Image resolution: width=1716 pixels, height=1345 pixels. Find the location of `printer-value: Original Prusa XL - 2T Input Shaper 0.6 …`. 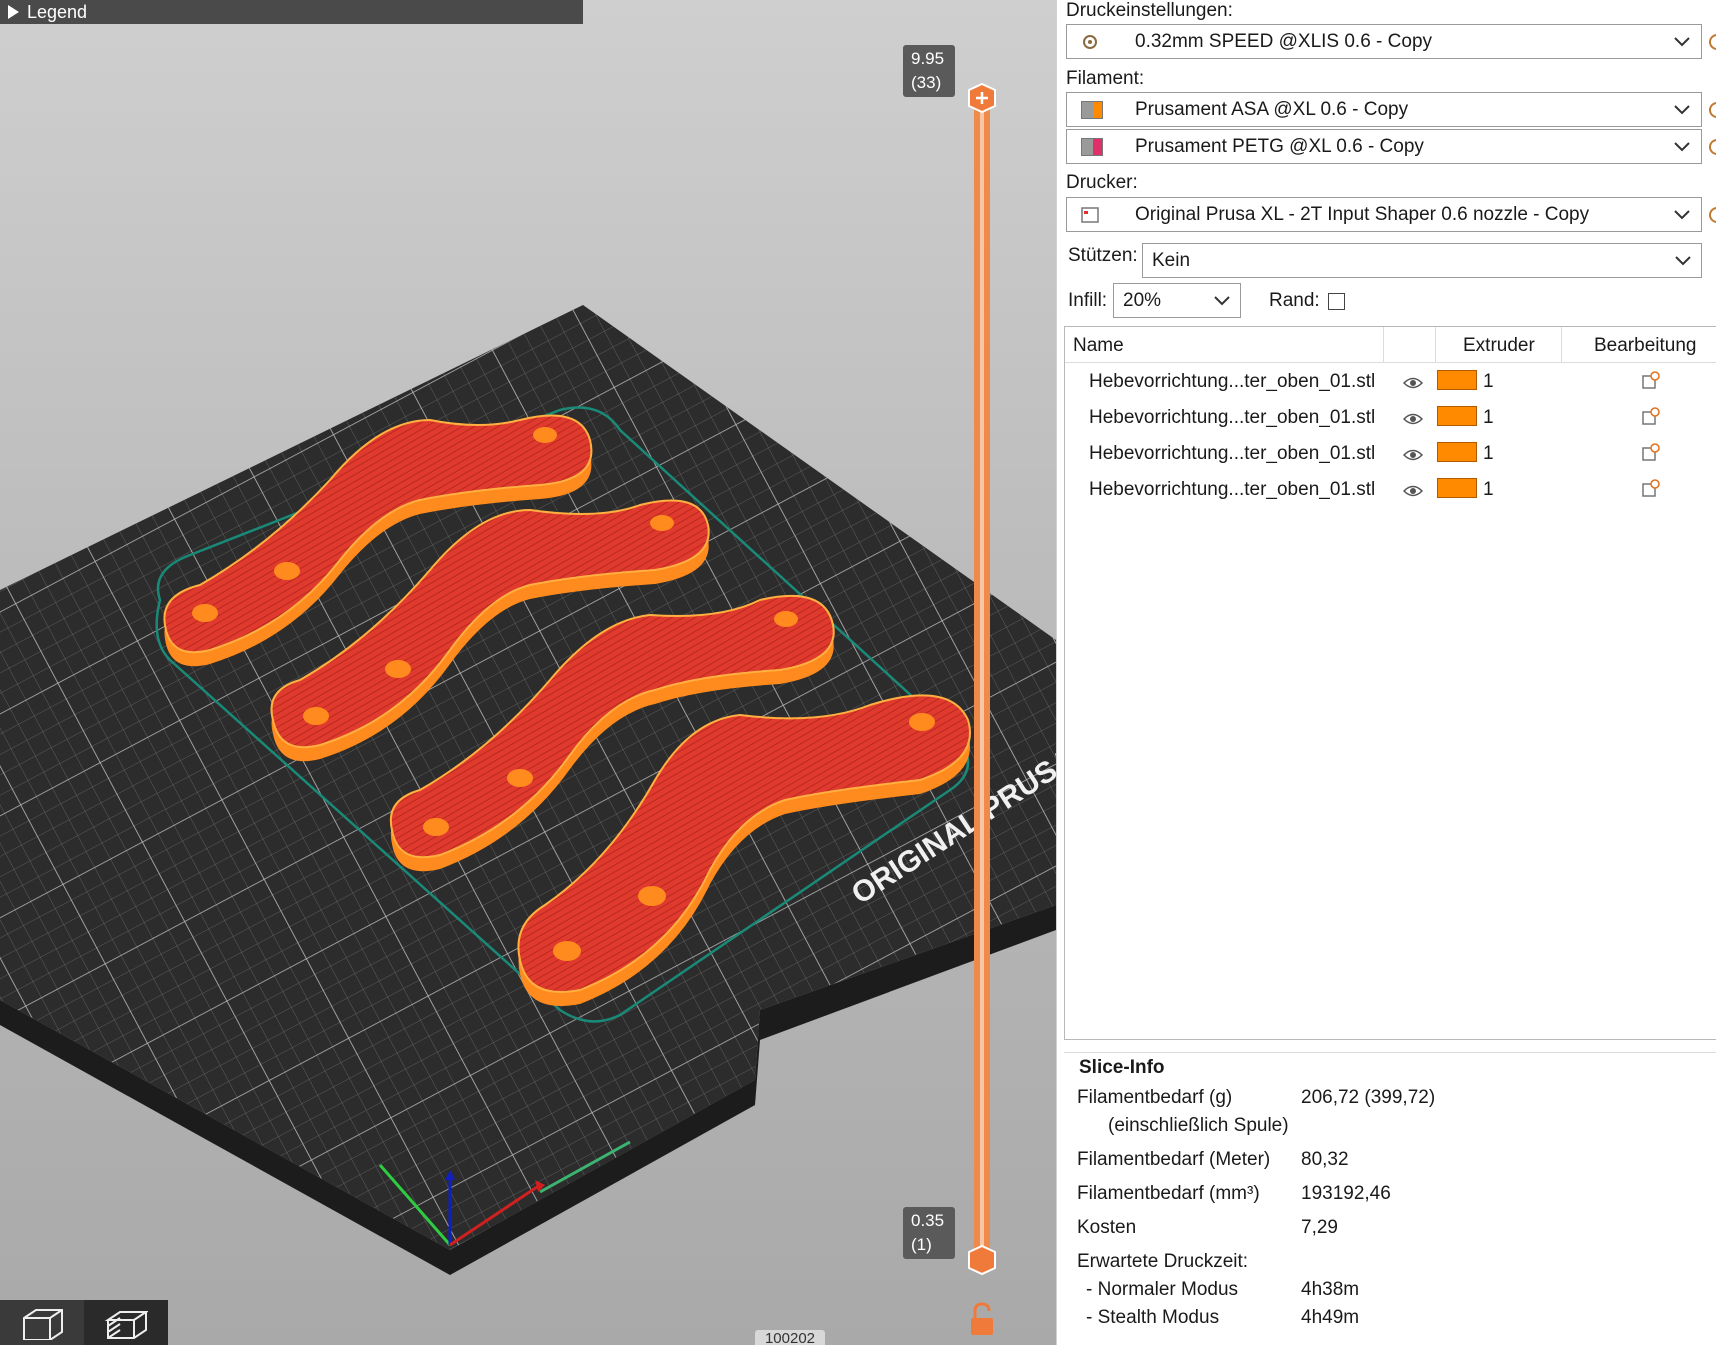

printer-value: Original Prusa XL - 2T Input Shaper 0.6 … is located at coordinates (1362, 214).